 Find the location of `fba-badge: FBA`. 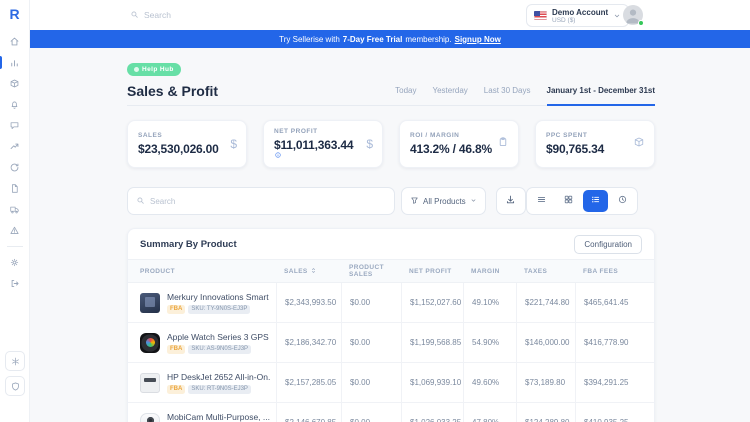

fba-badge: FBA is located at coordinates (176, 349).